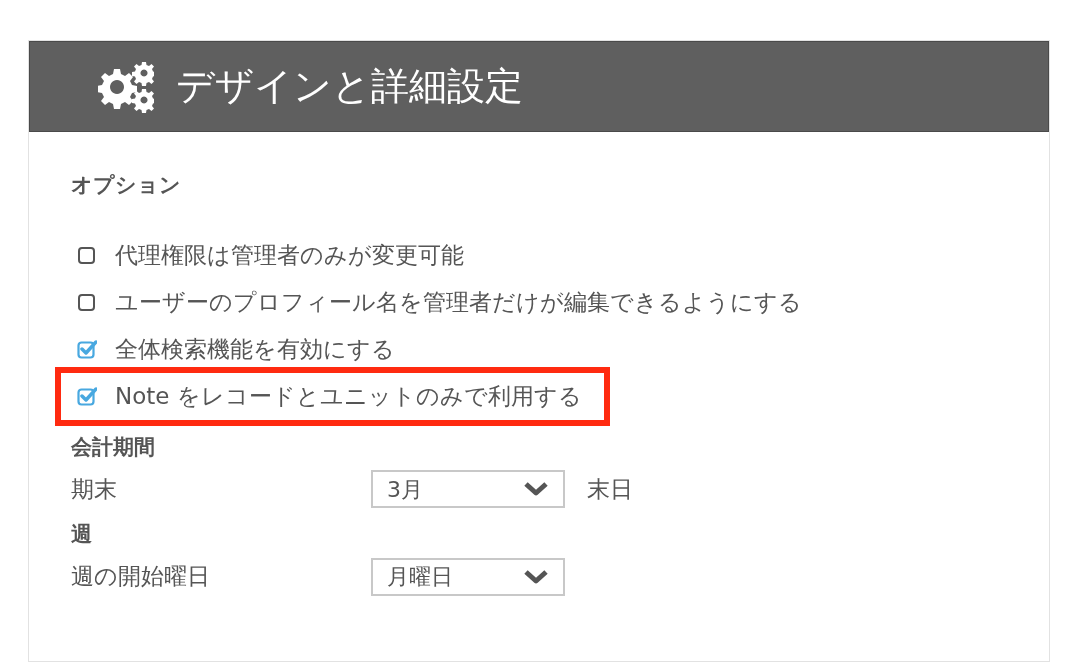 The height and width of the screenshot is (662, 1086). Describe the element at coordinates (113, 447) in the screenshot. I see `section-heading: 会計期間` at that location.